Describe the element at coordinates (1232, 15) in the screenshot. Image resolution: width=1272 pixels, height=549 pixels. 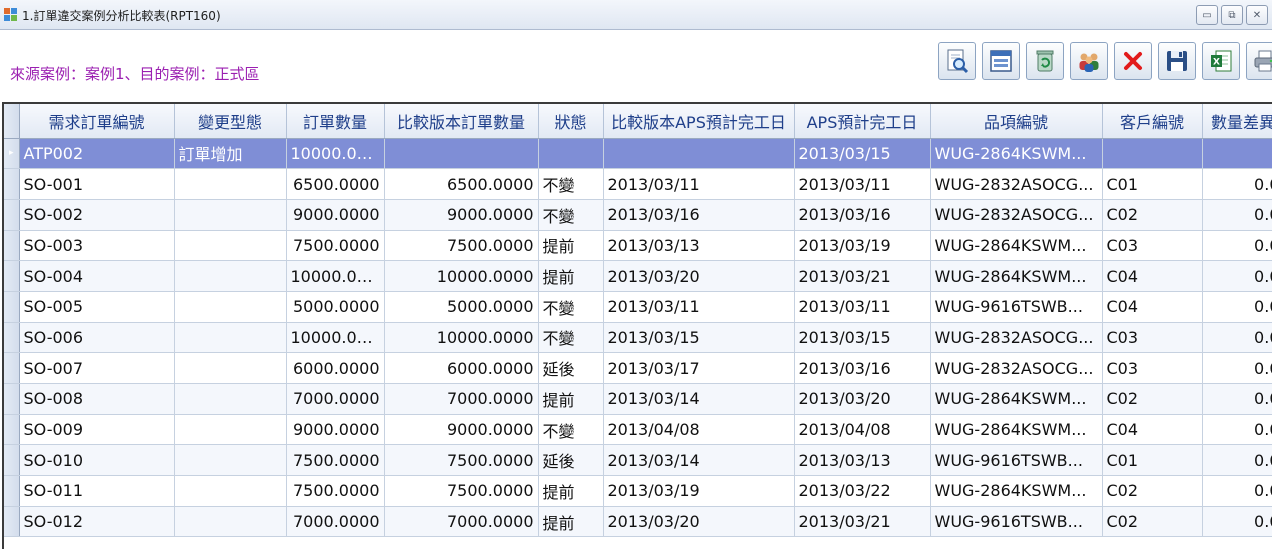
I see `restore-button: ⧉` at that location.